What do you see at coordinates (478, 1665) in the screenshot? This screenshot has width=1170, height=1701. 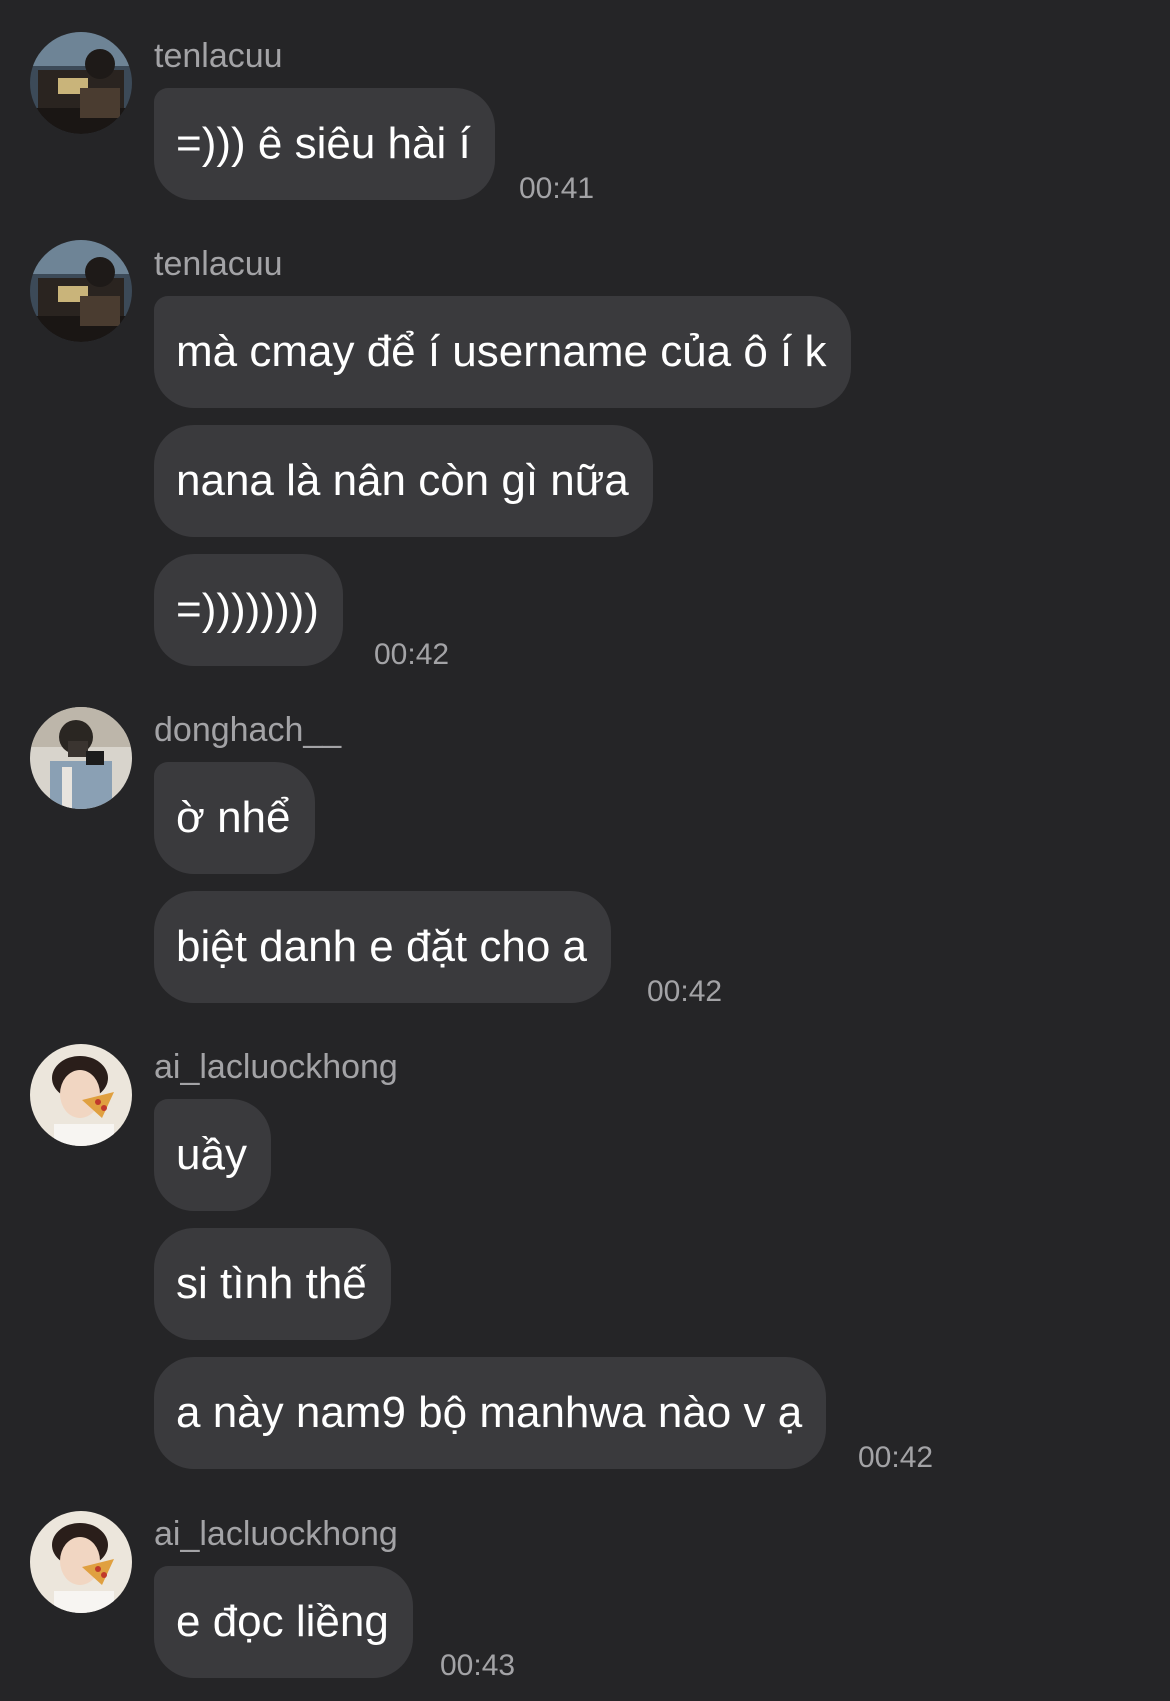 I see `timestamp: 00:43` at bounding box center [478, 1665].